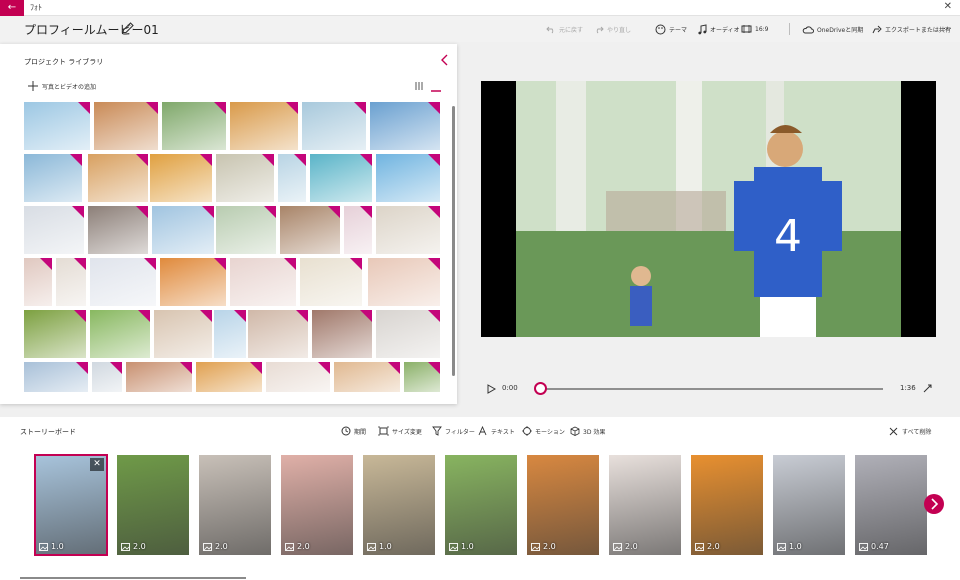  What do you see at coordinates (543, 431) in the screenshot?
I see `motion-button: モーション` at bounding box center [543, 431].